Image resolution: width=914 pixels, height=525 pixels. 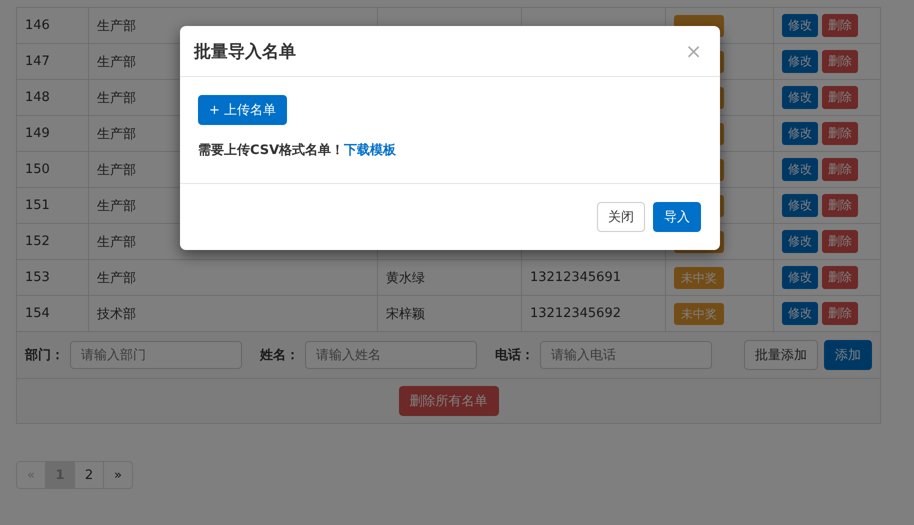 I want to click on import-button: 导入, so click(x=677, y=217).